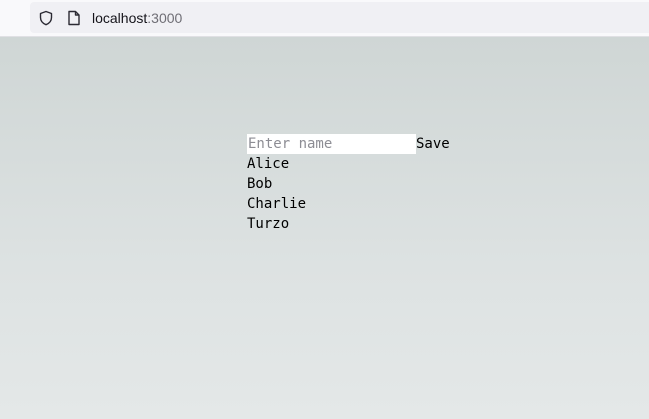 This screenshot has width=649, height=419. Describe the element at coordinates (46, 18) in the screenshot. I see `shield-icon` at that location.